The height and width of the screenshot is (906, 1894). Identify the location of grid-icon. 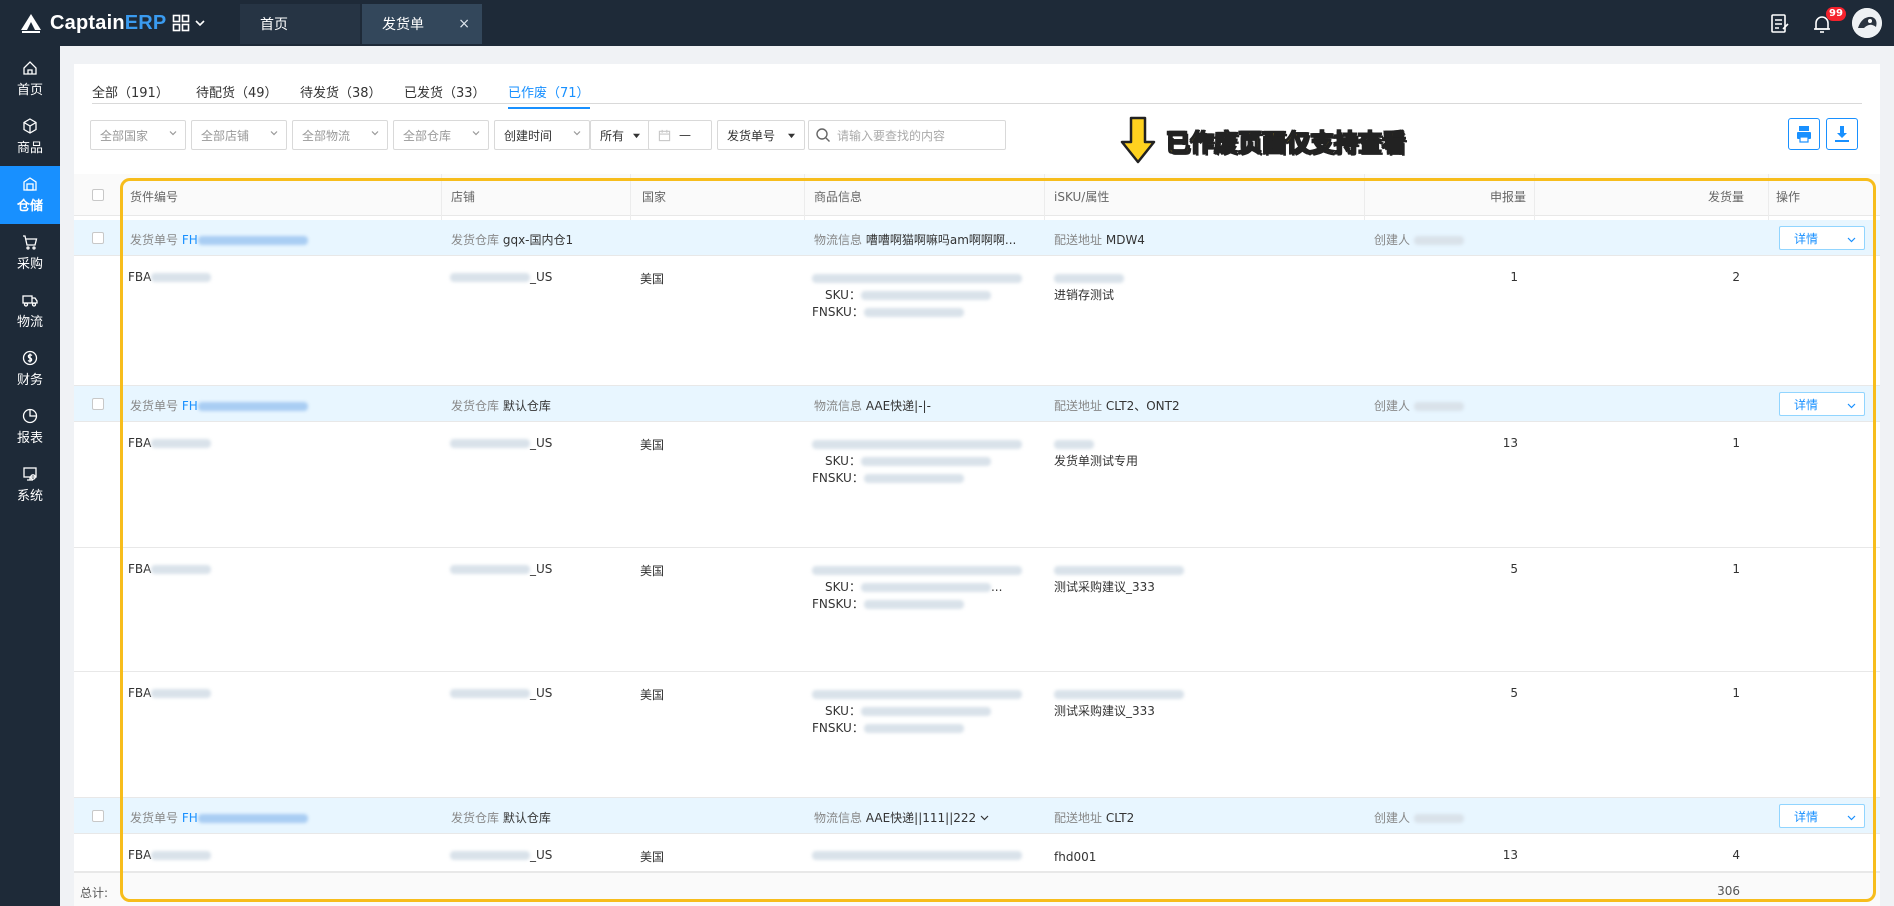
(181, 23).